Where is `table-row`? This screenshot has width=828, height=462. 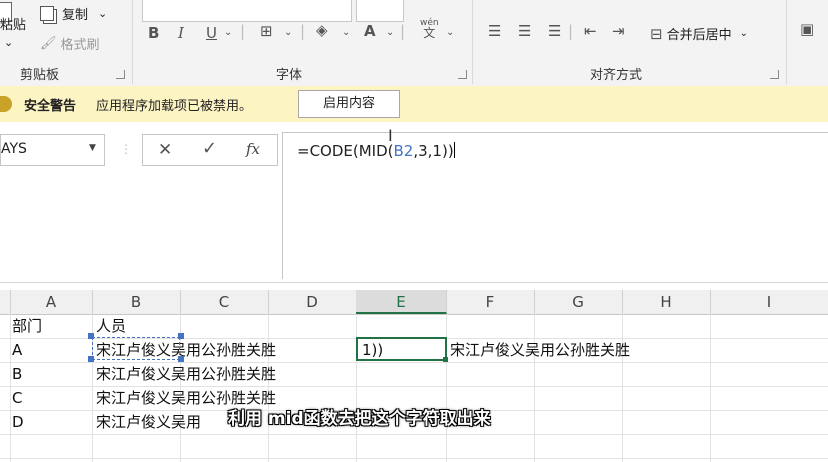
table-row is located at coordinates (414, 446).